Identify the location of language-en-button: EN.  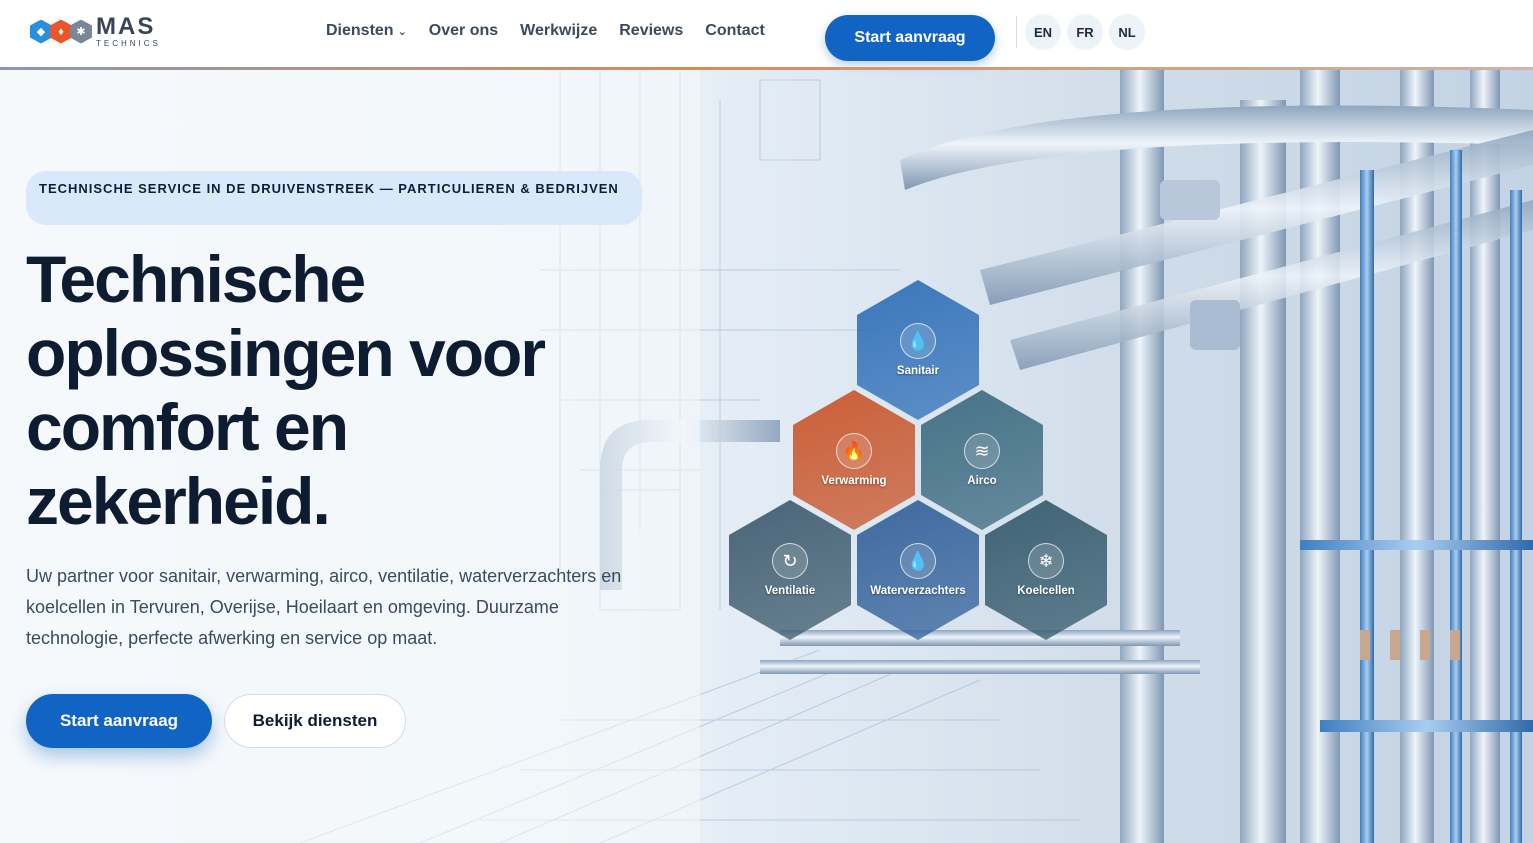
(1043, 32).